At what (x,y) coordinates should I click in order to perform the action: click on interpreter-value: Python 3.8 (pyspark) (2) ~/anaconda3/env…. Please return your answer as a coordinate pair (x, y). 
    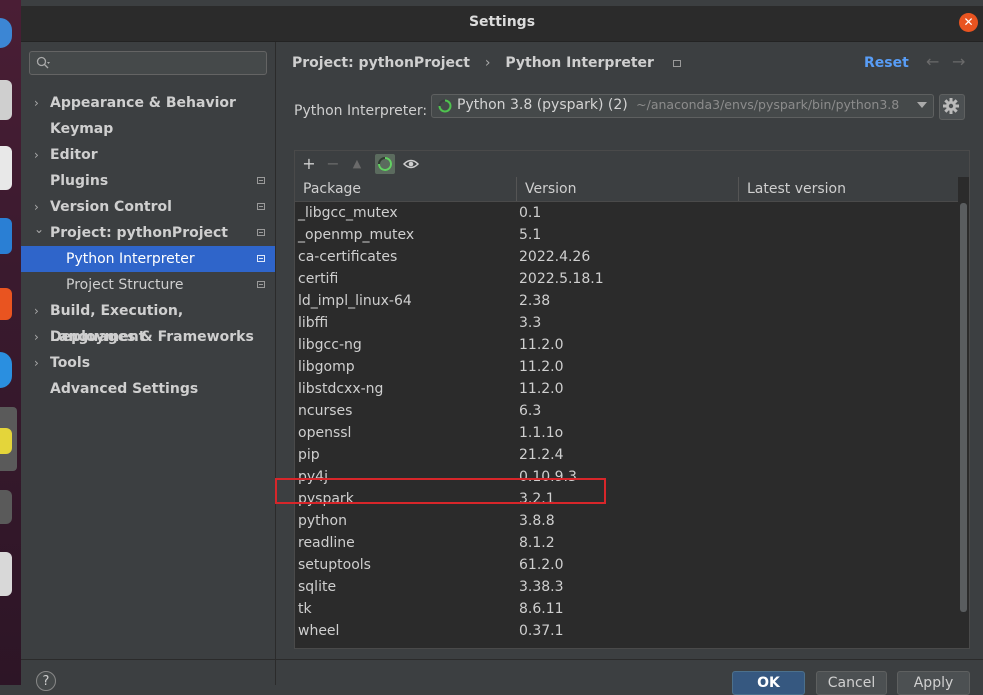
    Looking at the image, I should click on (678, 105).